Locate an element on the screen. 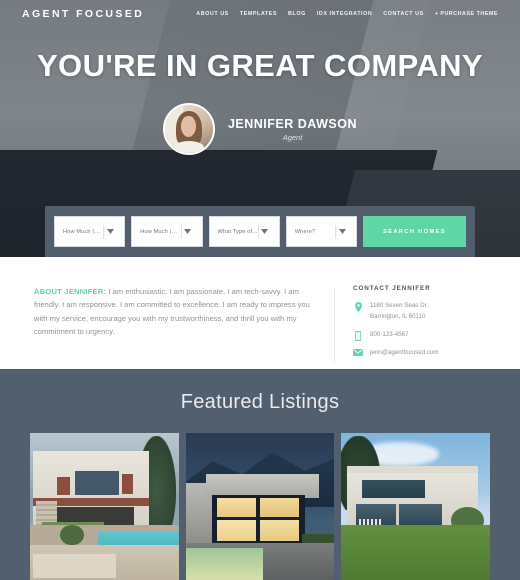  agent-text: JENNIFER DAWSON Agent is located at coordinates (292, 129).